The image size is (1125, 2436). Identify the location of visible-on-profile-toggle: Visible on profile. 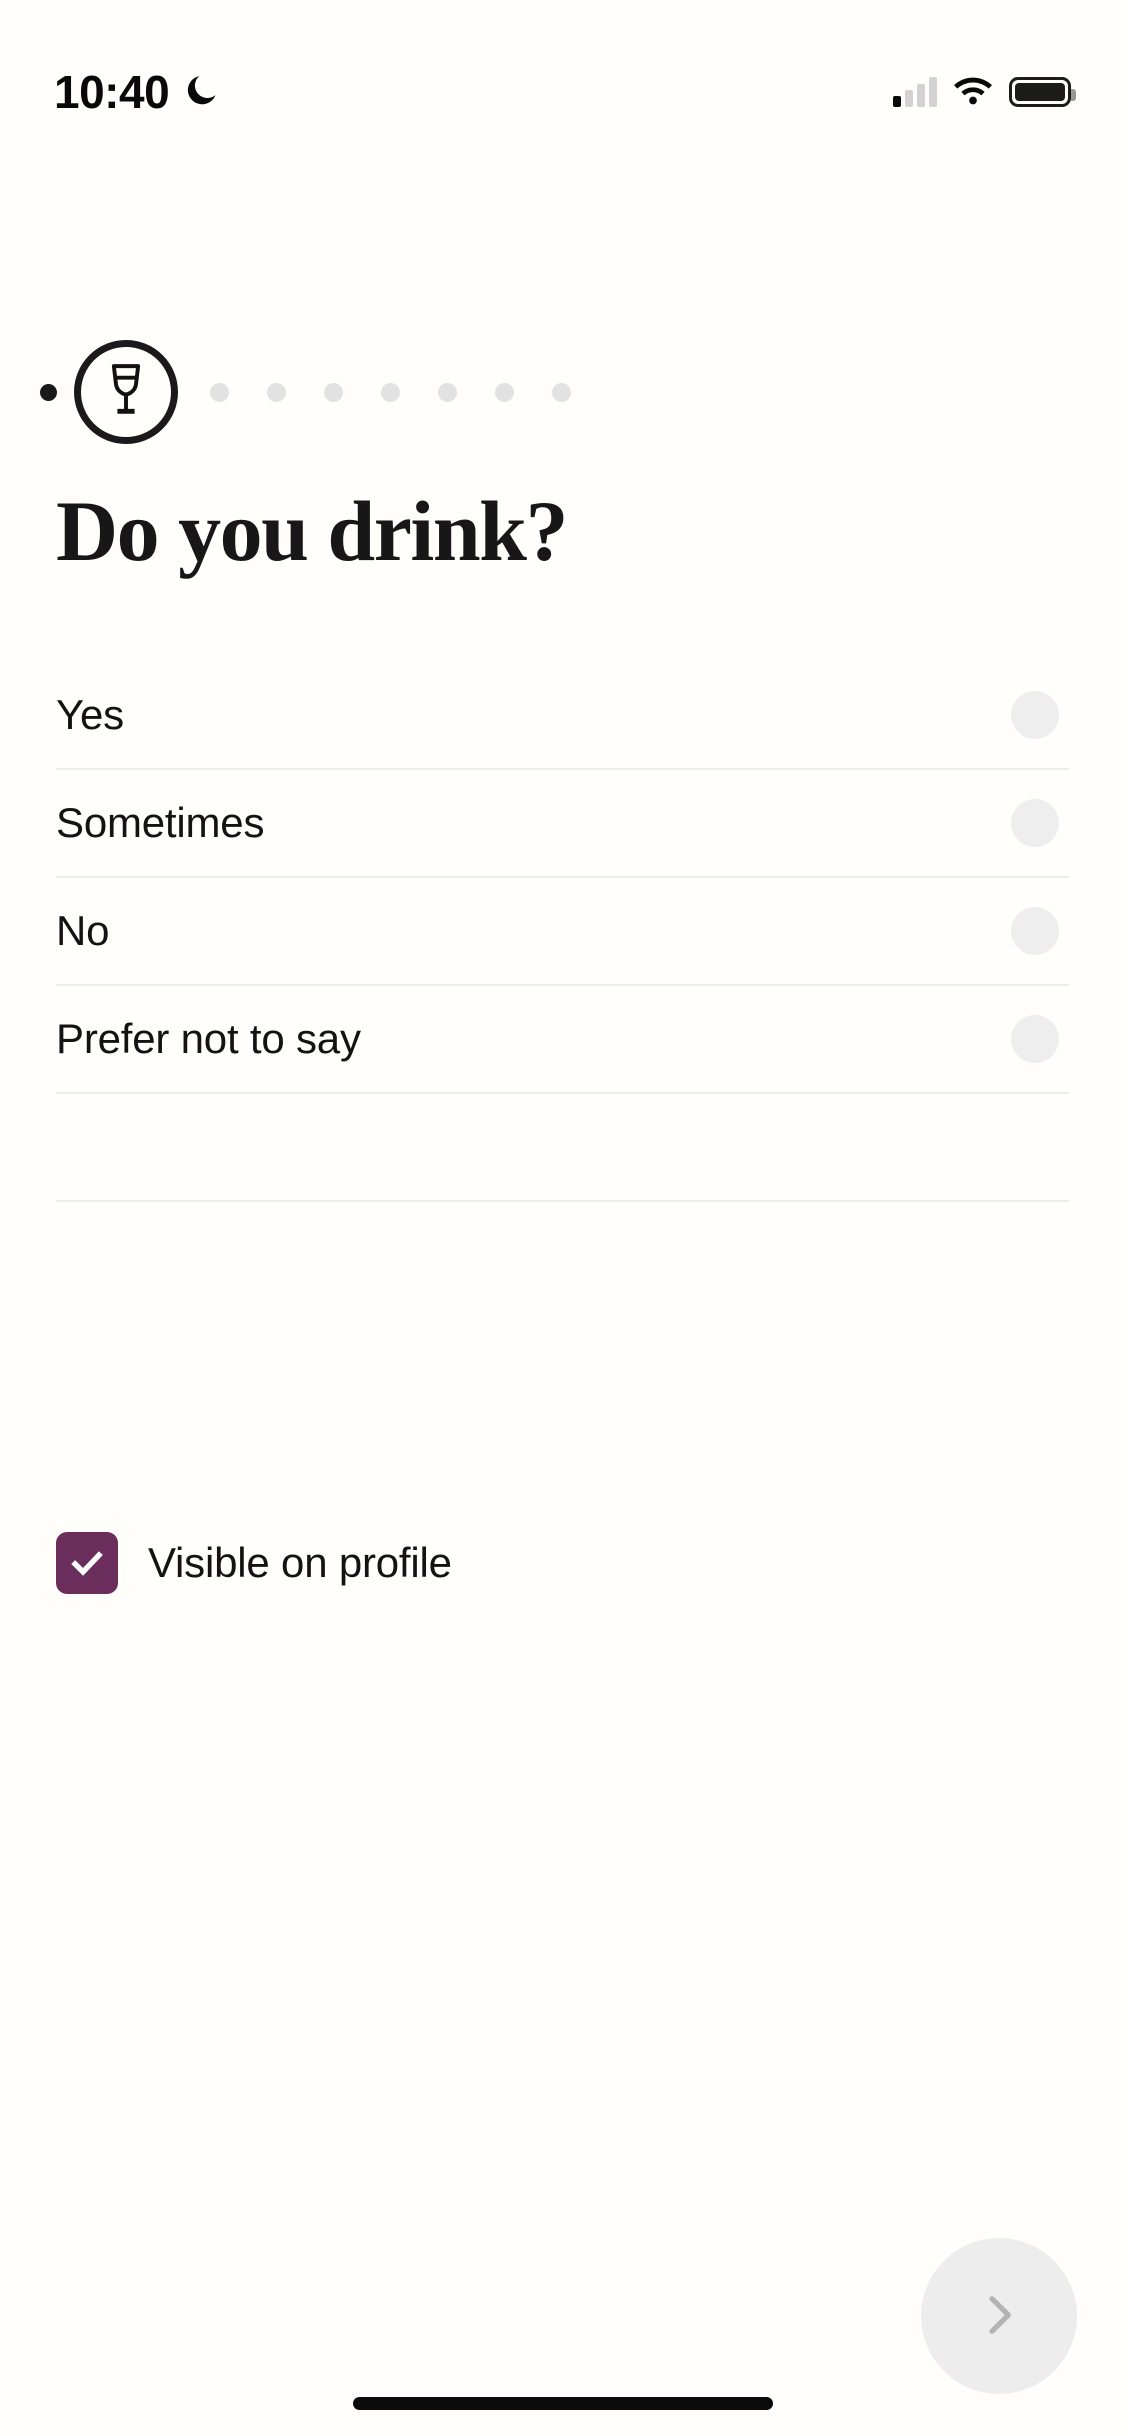
(254, 1563).